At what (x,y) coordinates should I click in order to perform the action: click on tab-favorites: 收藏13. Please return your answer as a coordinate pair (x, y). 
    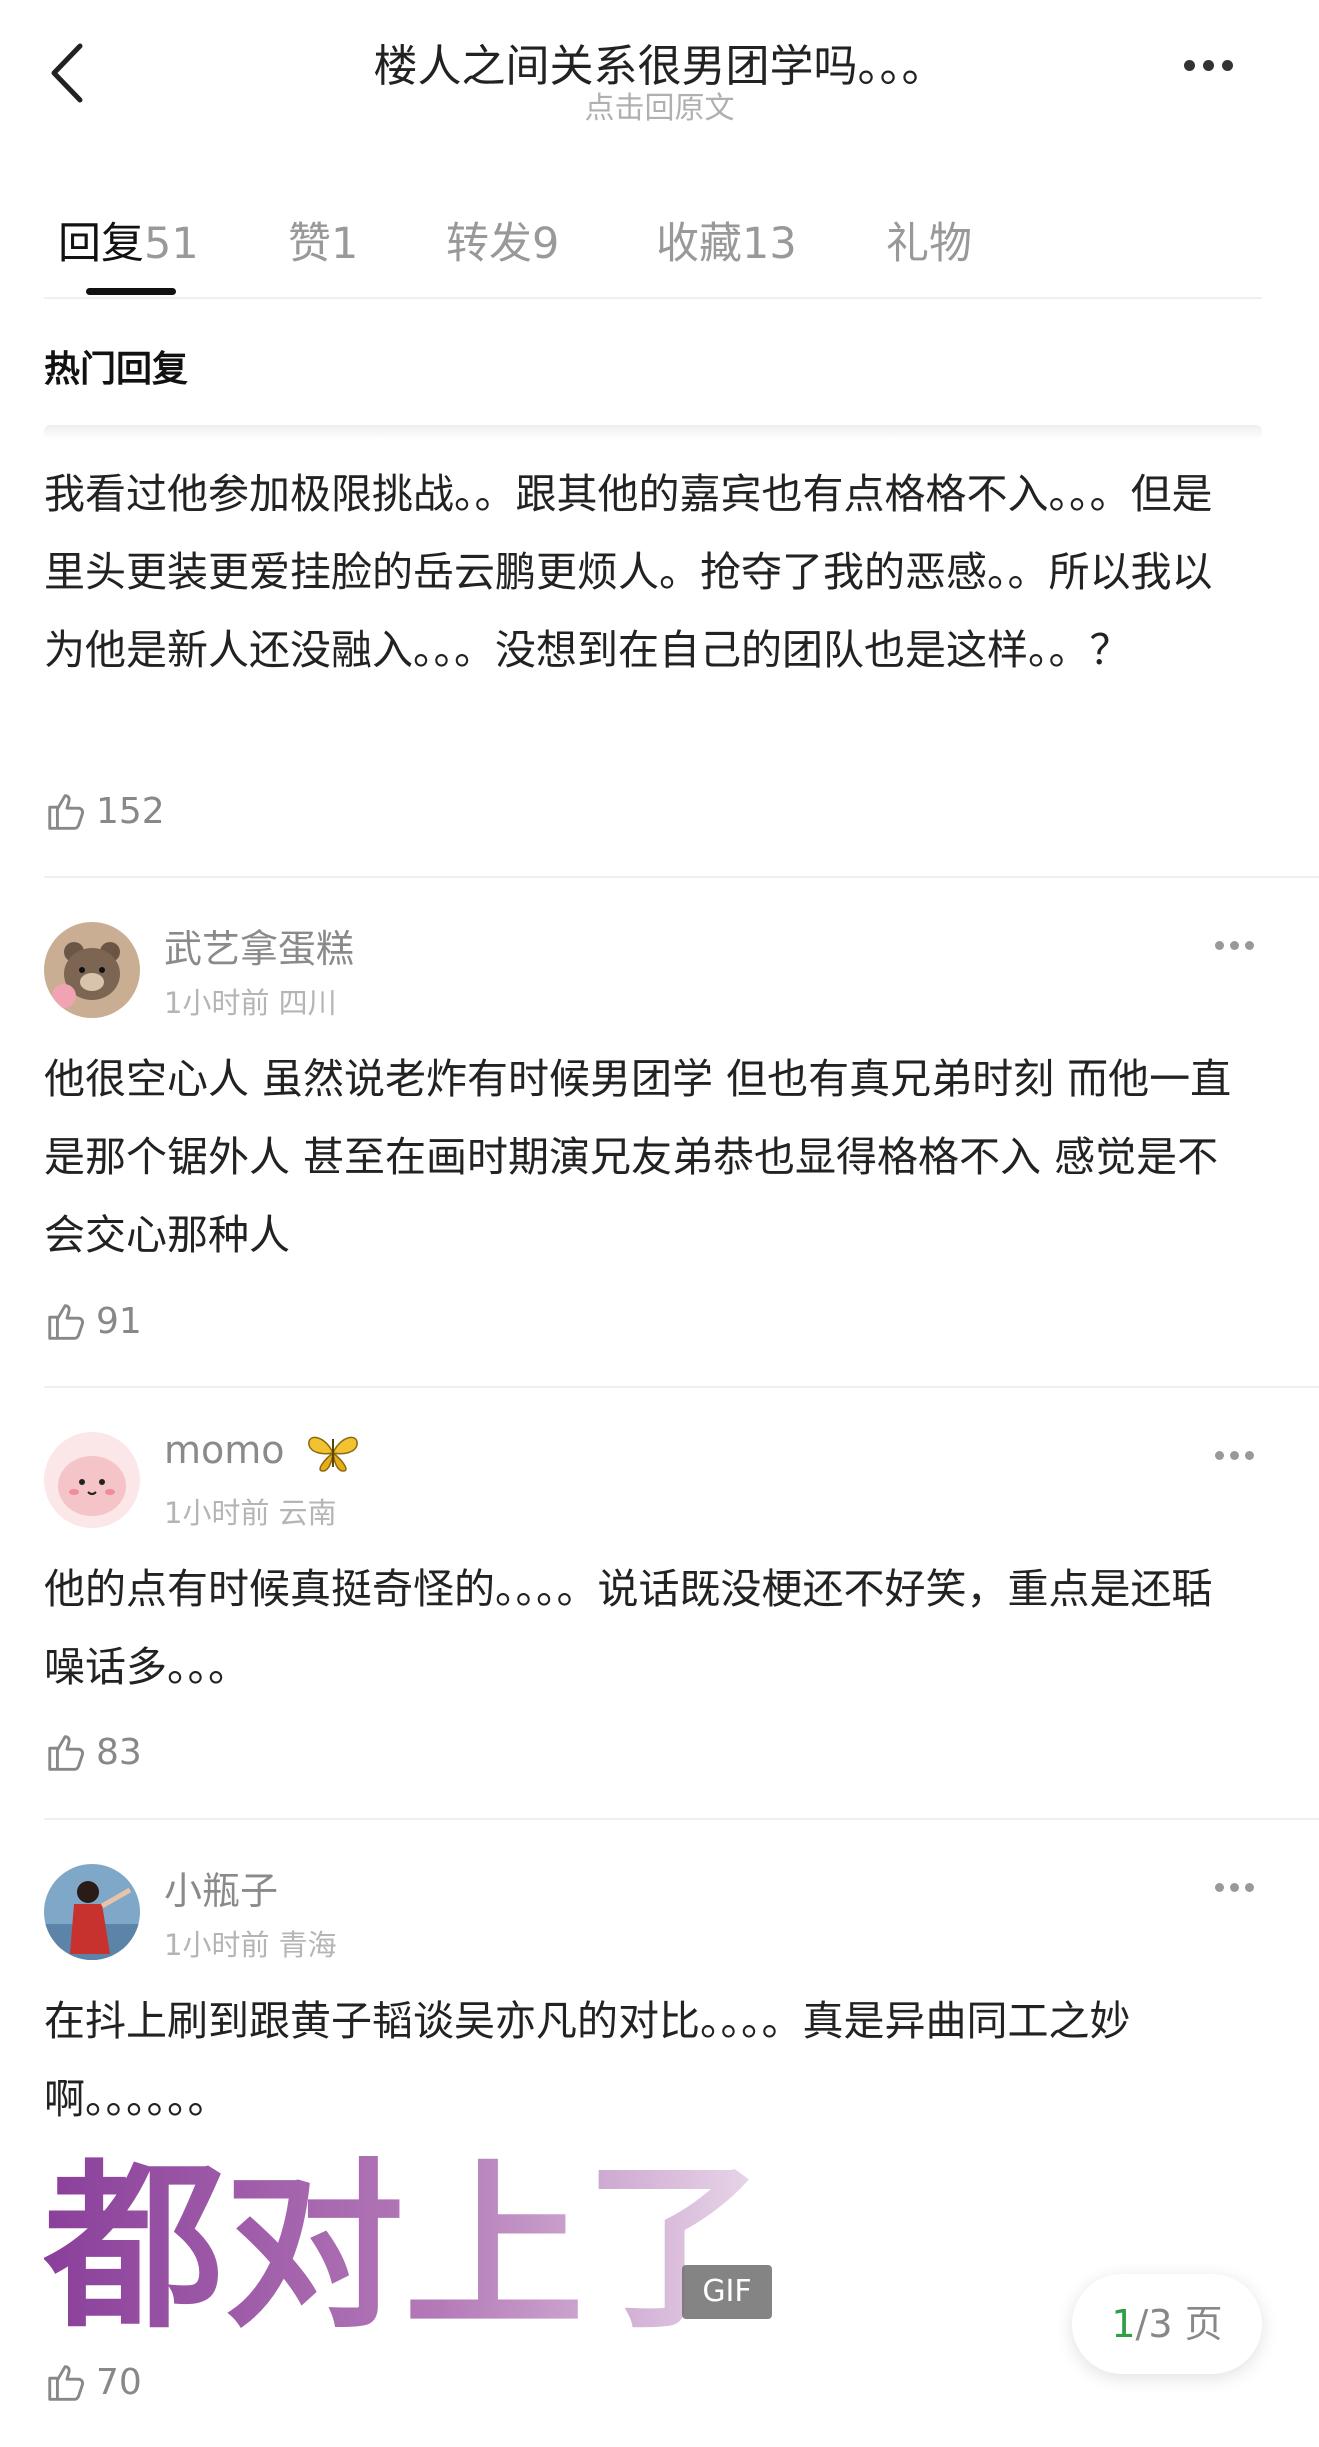
    Looking at the image, I should click on (726, 240).